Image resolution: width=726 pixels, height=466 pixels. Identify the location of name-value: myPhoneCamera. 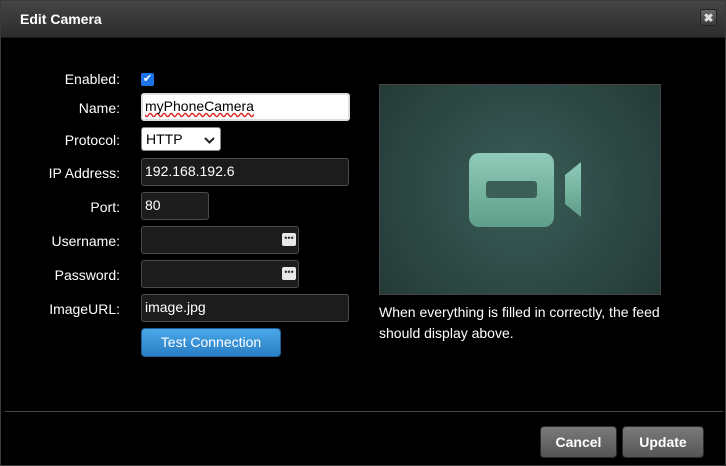
(199, 106).